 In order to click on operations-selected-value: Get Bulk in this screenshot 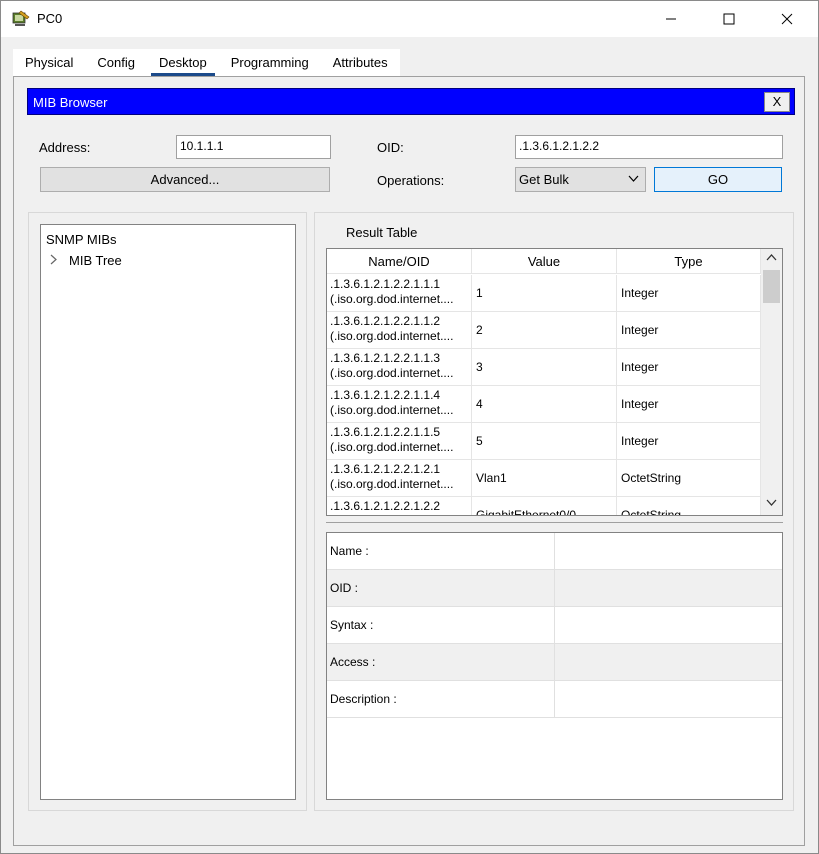, I will do `click(544, 179)`.